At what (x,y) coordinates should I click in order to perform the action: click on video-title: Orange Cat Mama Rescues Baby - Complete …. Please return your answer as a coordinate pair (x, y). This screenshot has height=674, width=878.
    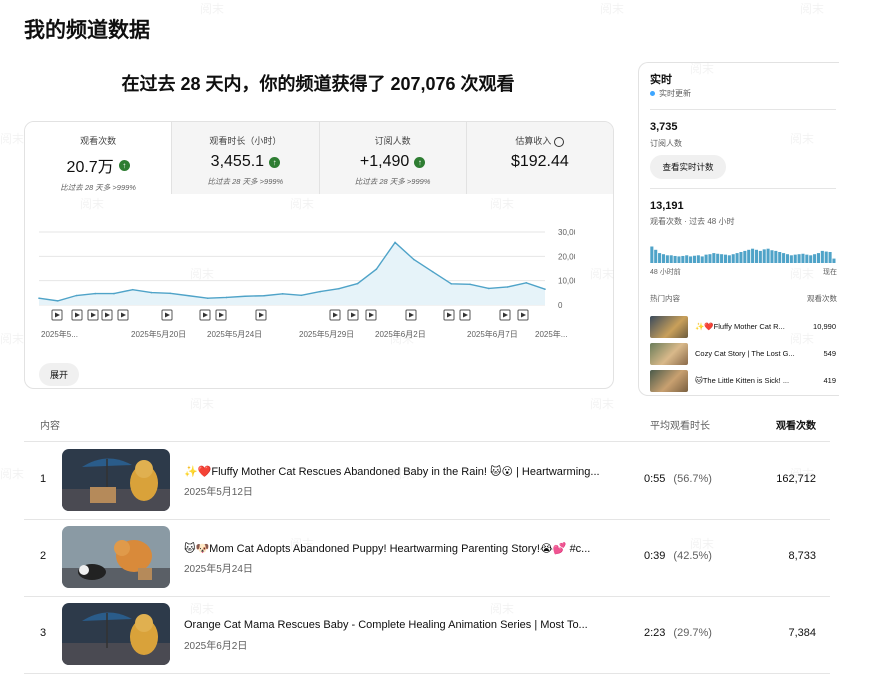
    Looking at the image, I should click on (399, 625).